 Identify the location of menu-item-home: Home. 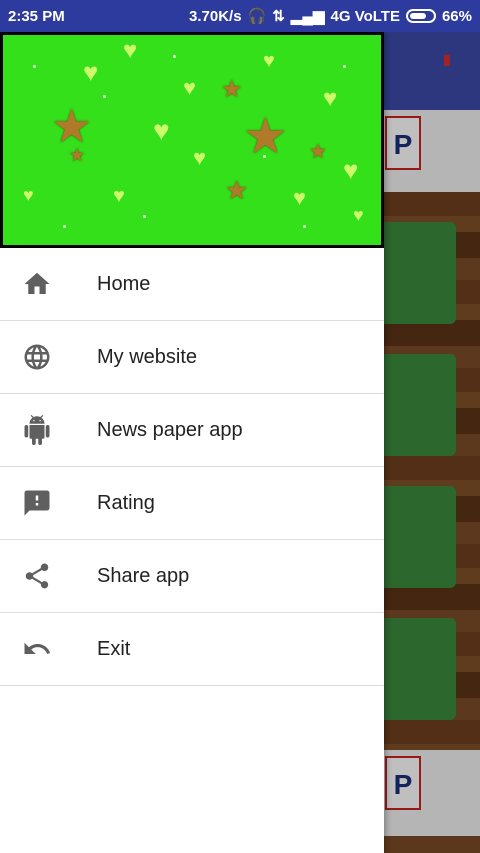
(192, 284).